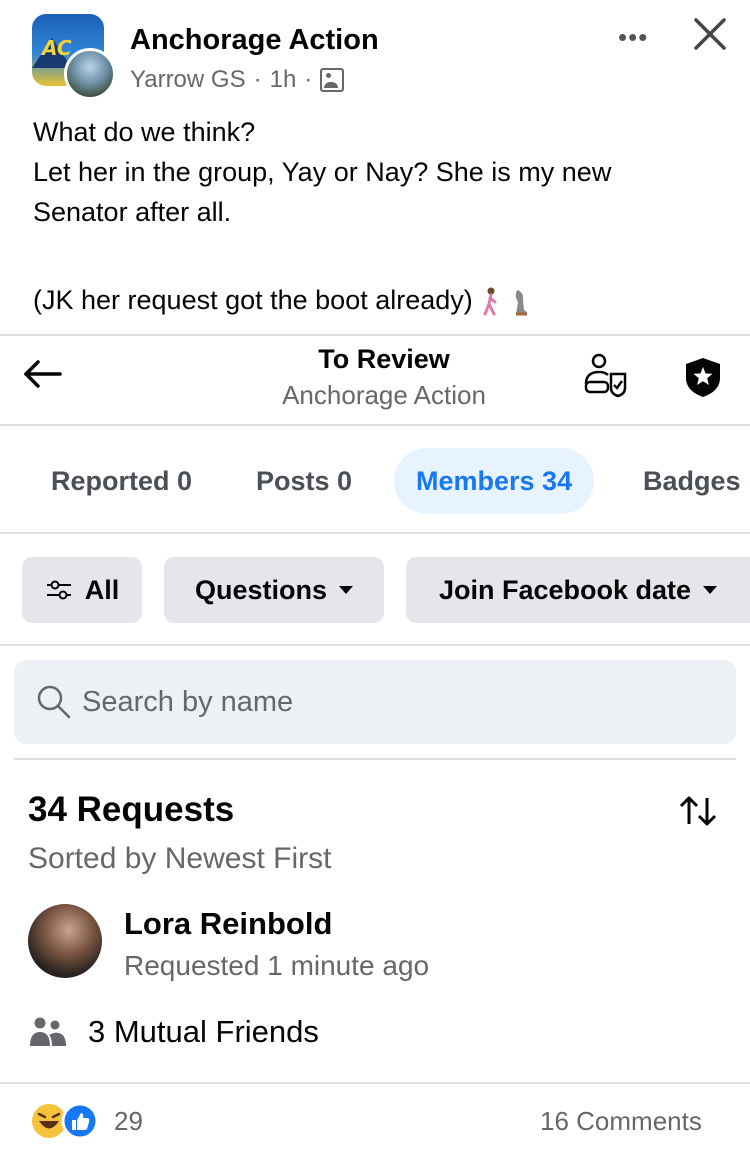 The height and width of the screenshot is (1154, 750). I want to click on mutual-friends-text: 3 Mutual Friends, so click(203, 1032).